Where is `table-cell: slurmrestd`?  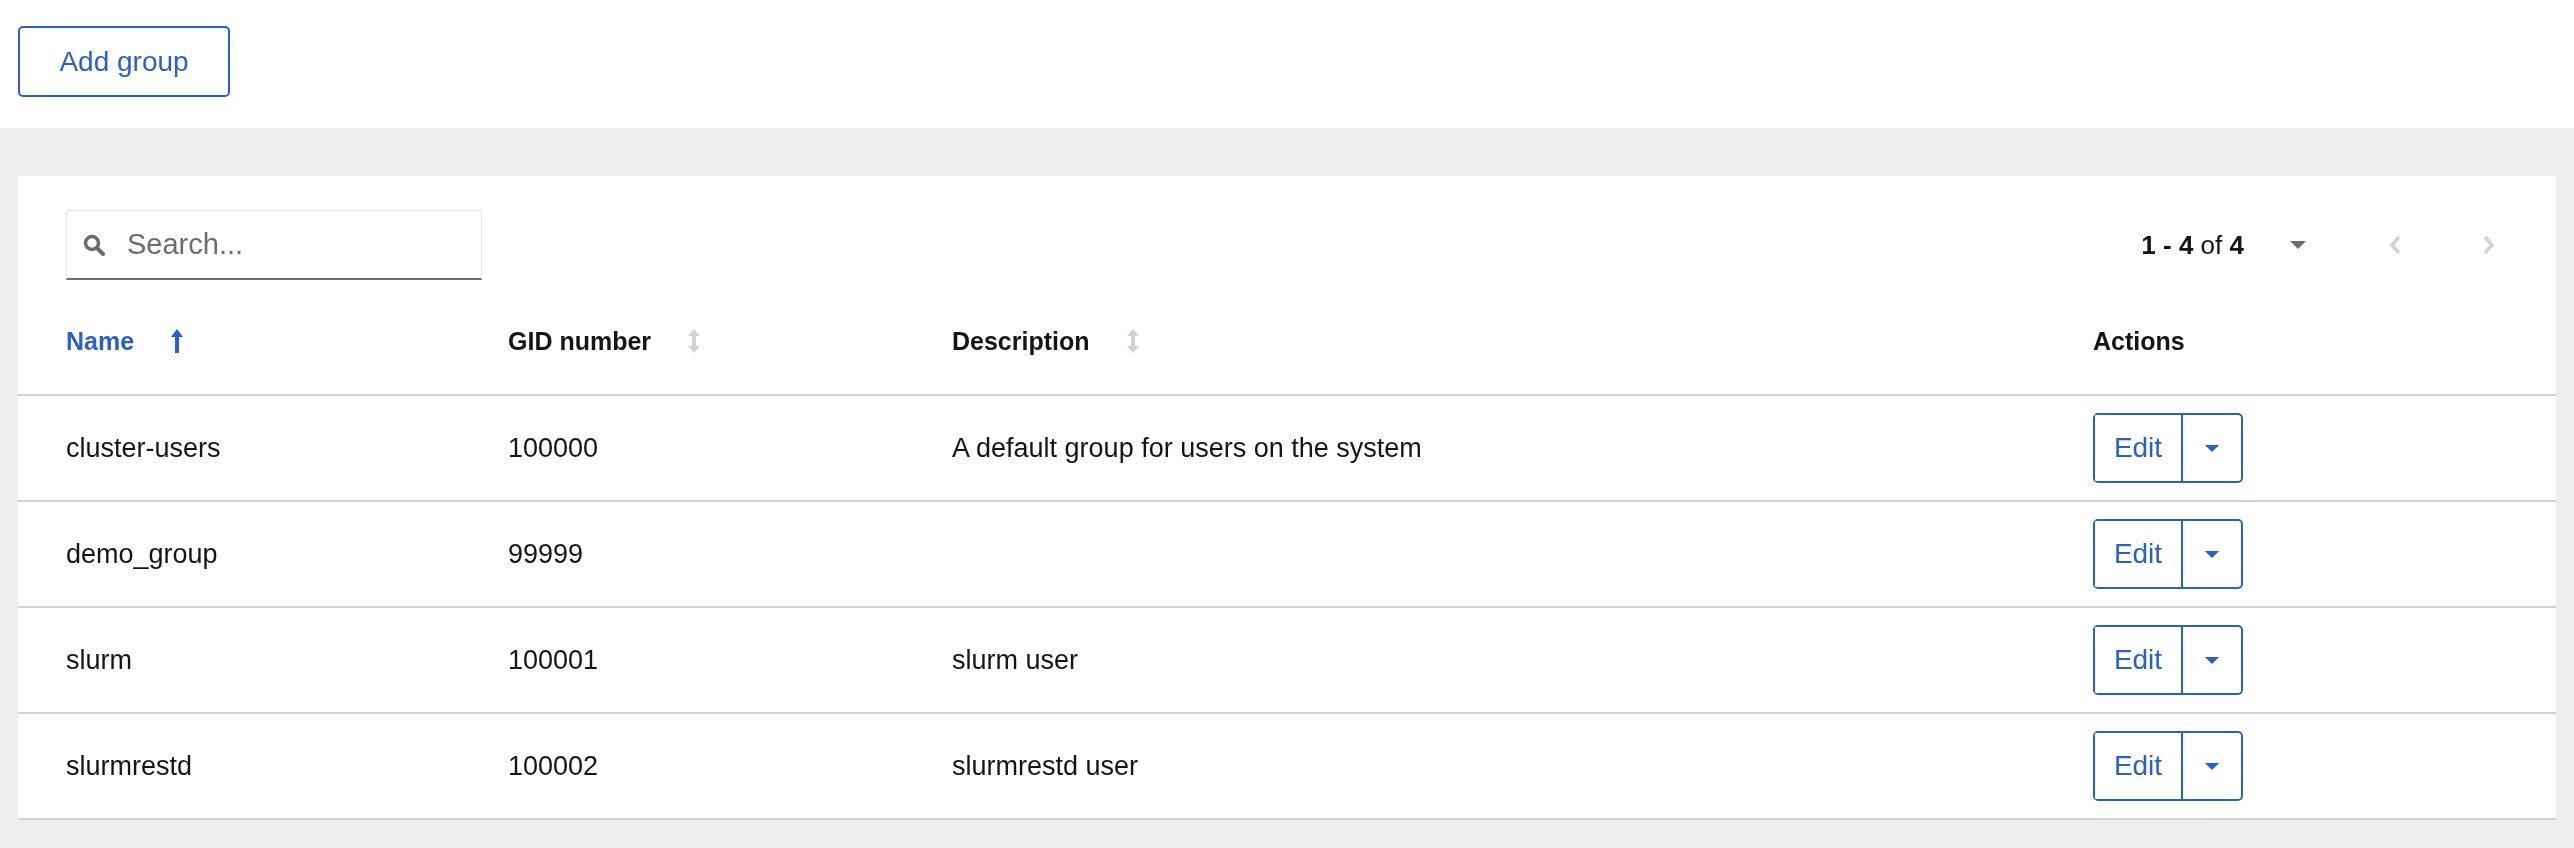
table-cell: slurmrestd is located at coordinates (129, 765).